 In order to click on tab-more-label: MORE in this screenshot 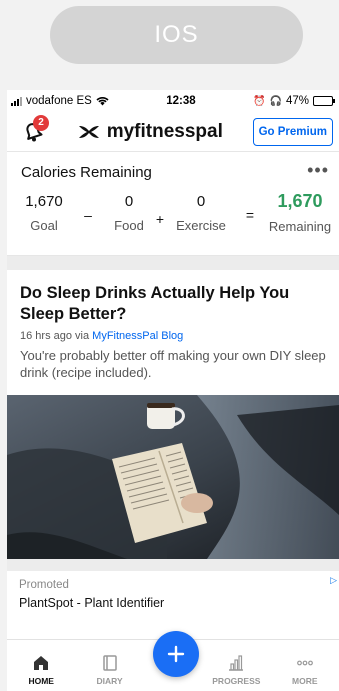, I will do `click(305, 681)`.